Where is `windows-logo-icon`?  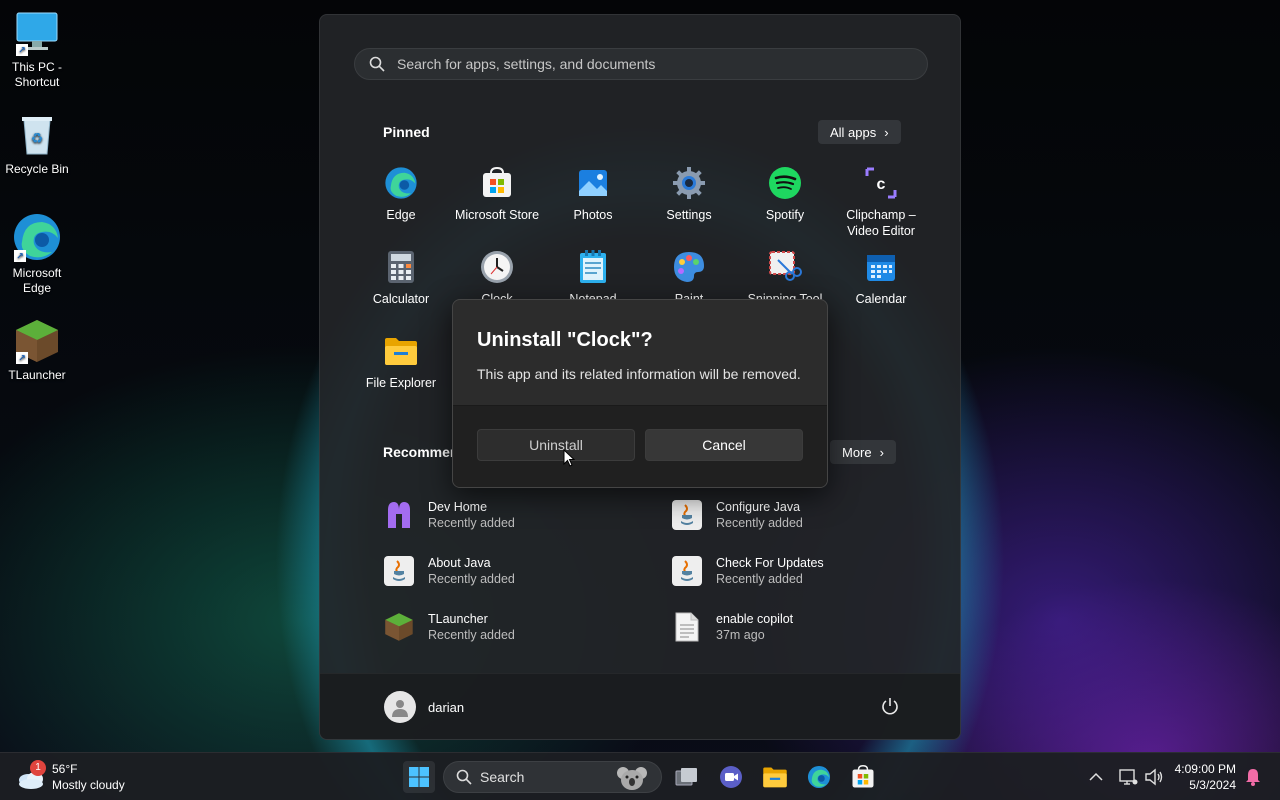
windows-logo-icon is located at coordinates (419, 777).